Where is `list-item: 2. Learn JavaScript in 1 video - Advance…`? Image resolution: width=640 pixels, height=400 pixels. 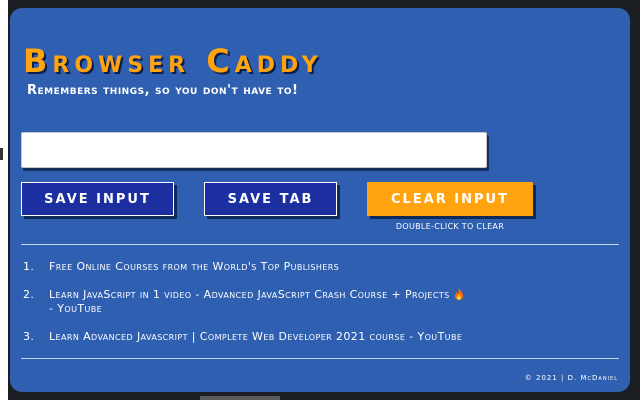
list-item: 2. Learn JavaScript in 1 video - Advance… is located at coordinates (320, 302).